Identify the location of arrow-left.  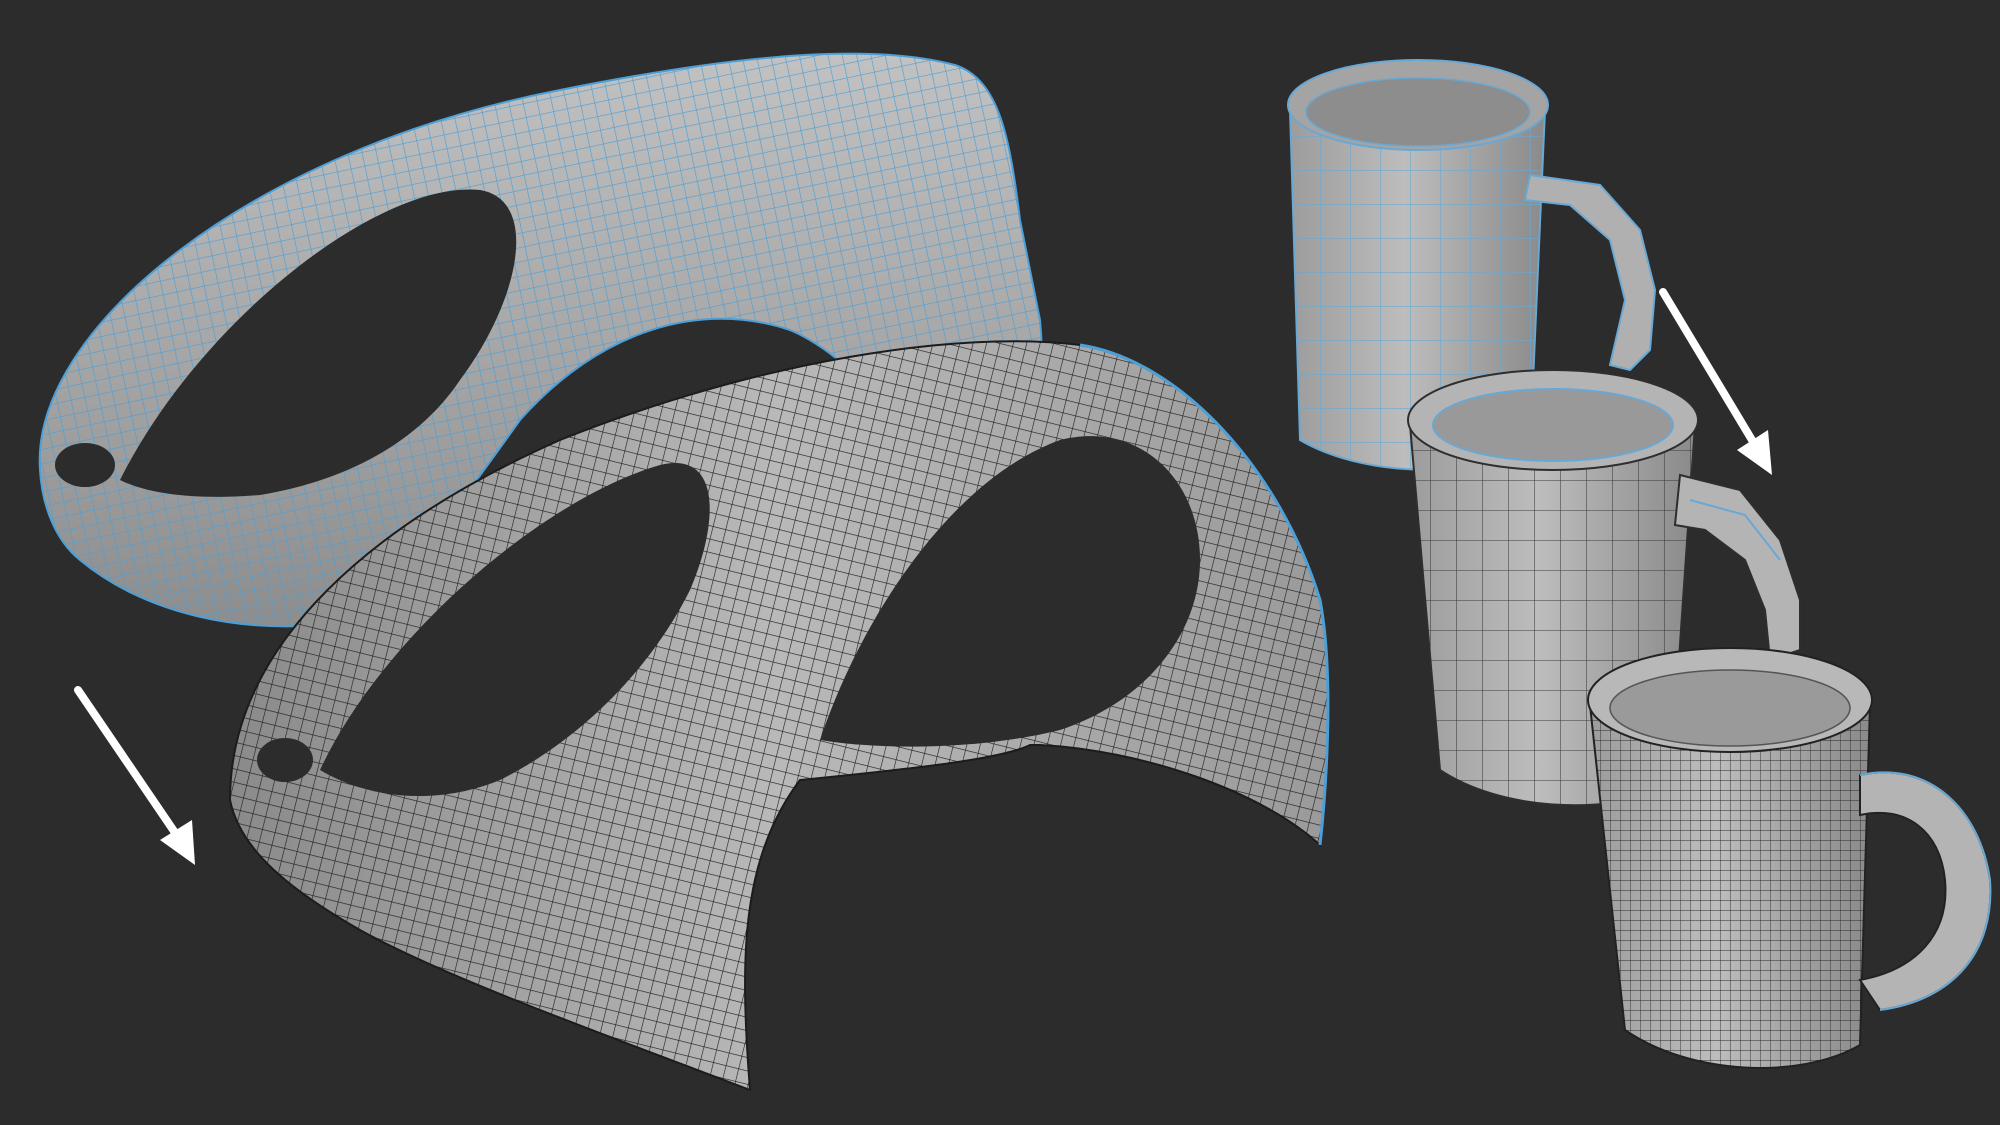
(134, 775).